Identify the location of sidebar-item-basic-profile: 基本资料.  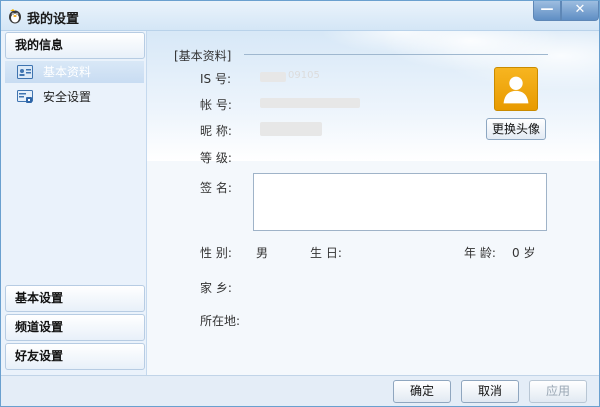
(74, 72).